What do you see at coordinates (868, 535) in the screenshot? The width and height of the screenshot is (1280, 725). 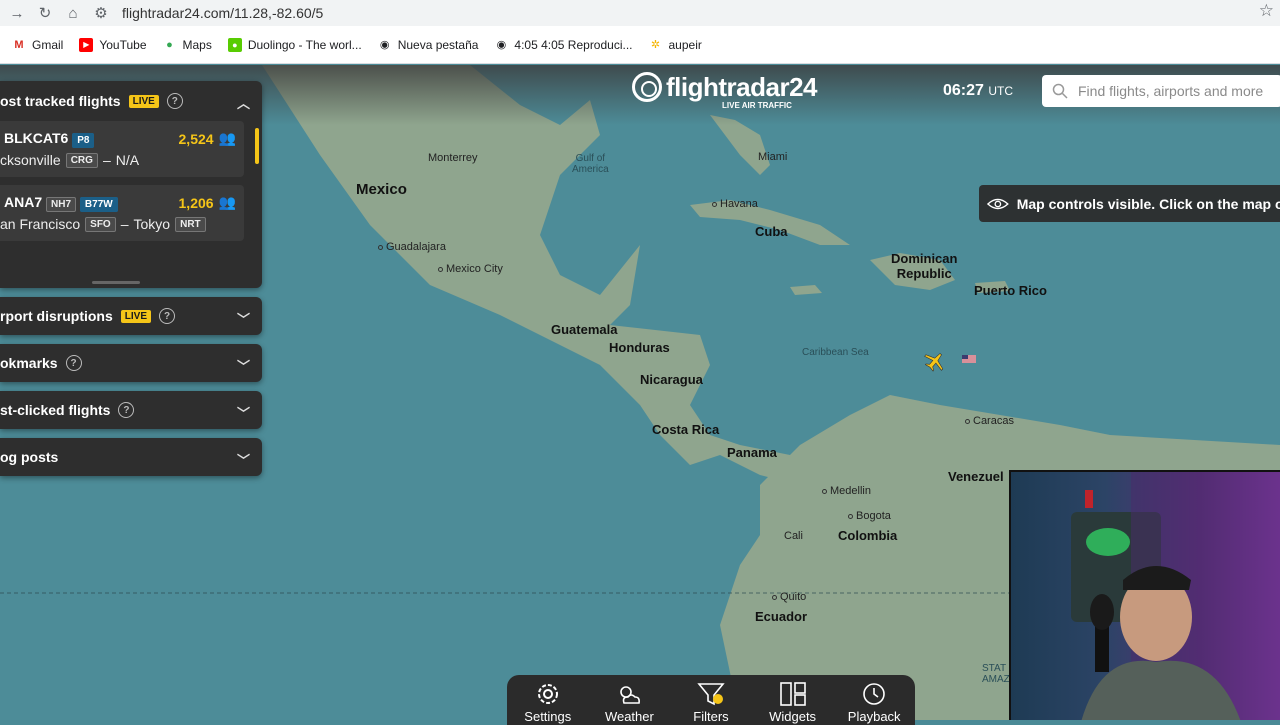 I see `label-colombia: Colombia` at bounding box center [868, 535].